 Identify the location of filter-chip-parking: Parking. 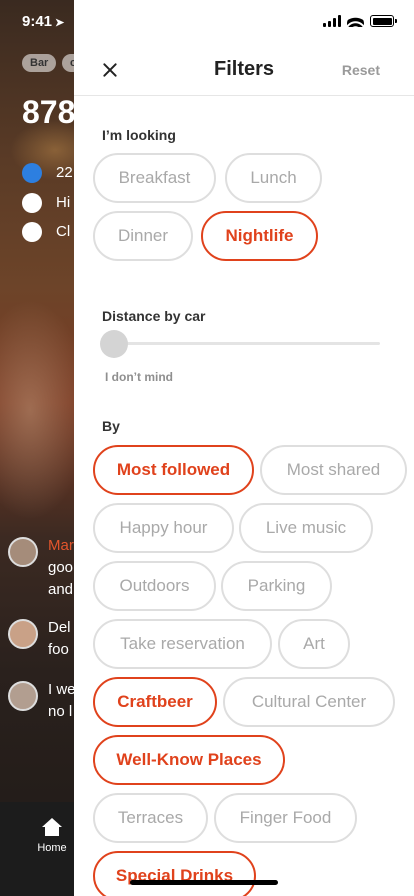
(276, 586).